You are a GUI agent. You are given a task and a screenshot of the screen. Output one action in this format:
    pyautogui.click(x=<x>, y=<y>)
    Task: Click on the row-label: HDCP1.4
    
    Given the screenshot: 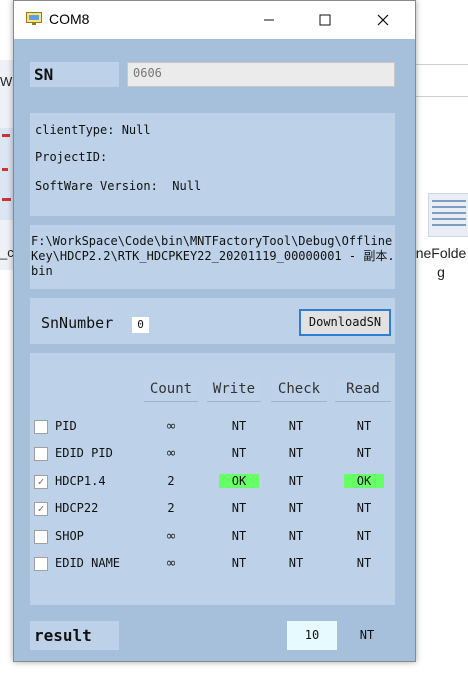 What is the action you would take?
    pyautogui.click(x=80, y=481)
    